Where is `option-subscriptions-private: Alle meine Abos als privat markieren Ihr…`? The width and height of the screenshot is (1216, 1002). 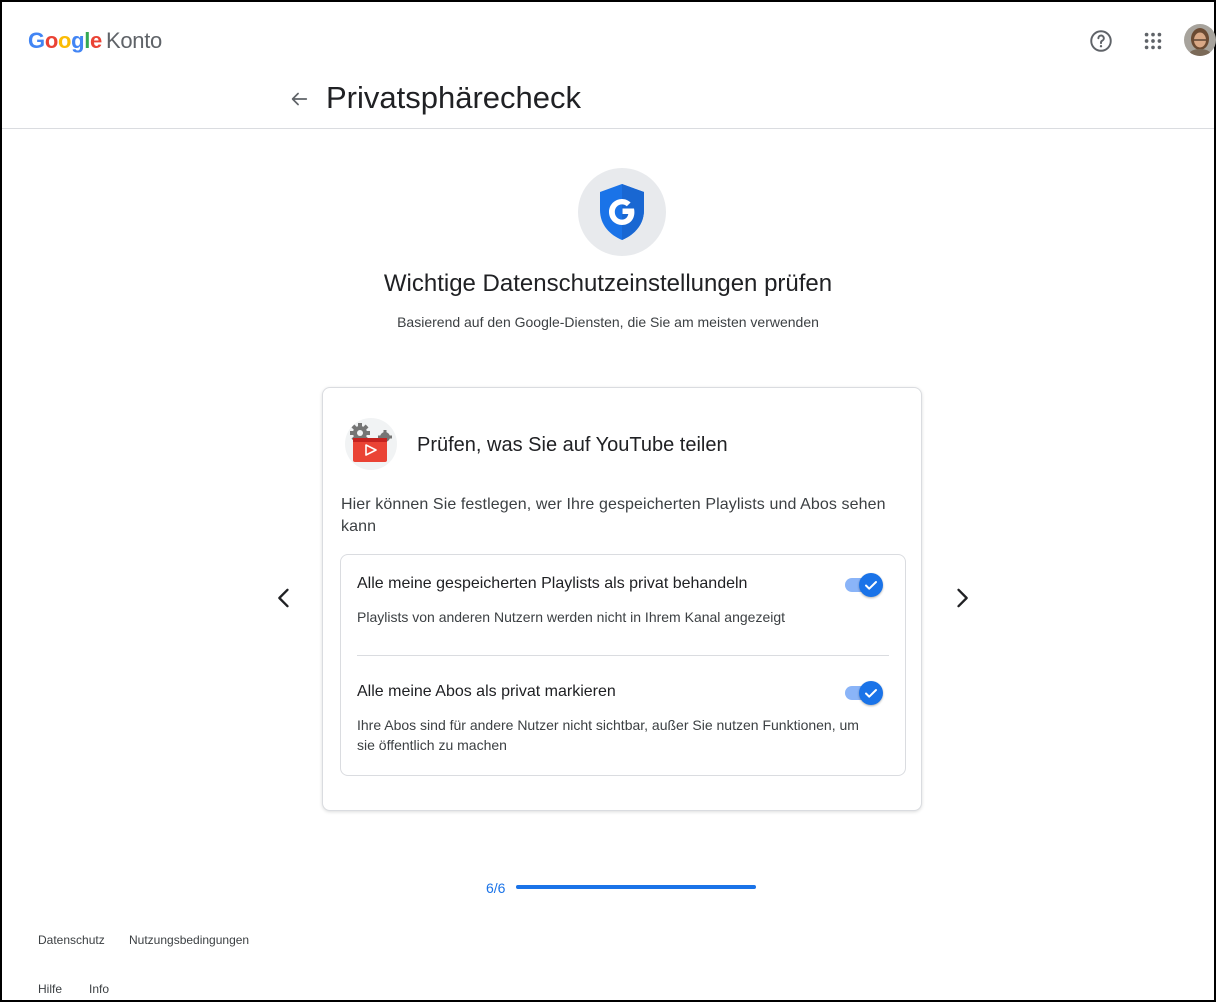 option-subscriptions-private: Alle meine Abos als privat markieren Ihr… is located at coordinates (623, 719).